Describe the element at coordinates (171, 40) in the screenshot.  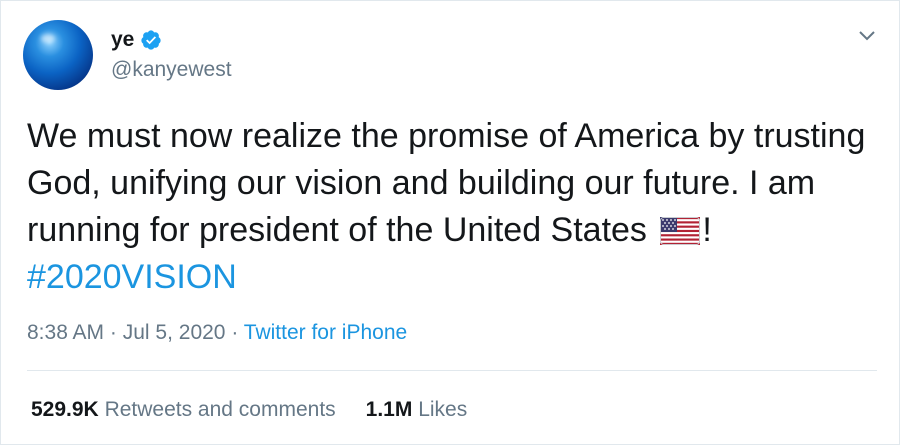
I see `name-row: ye` at that location.